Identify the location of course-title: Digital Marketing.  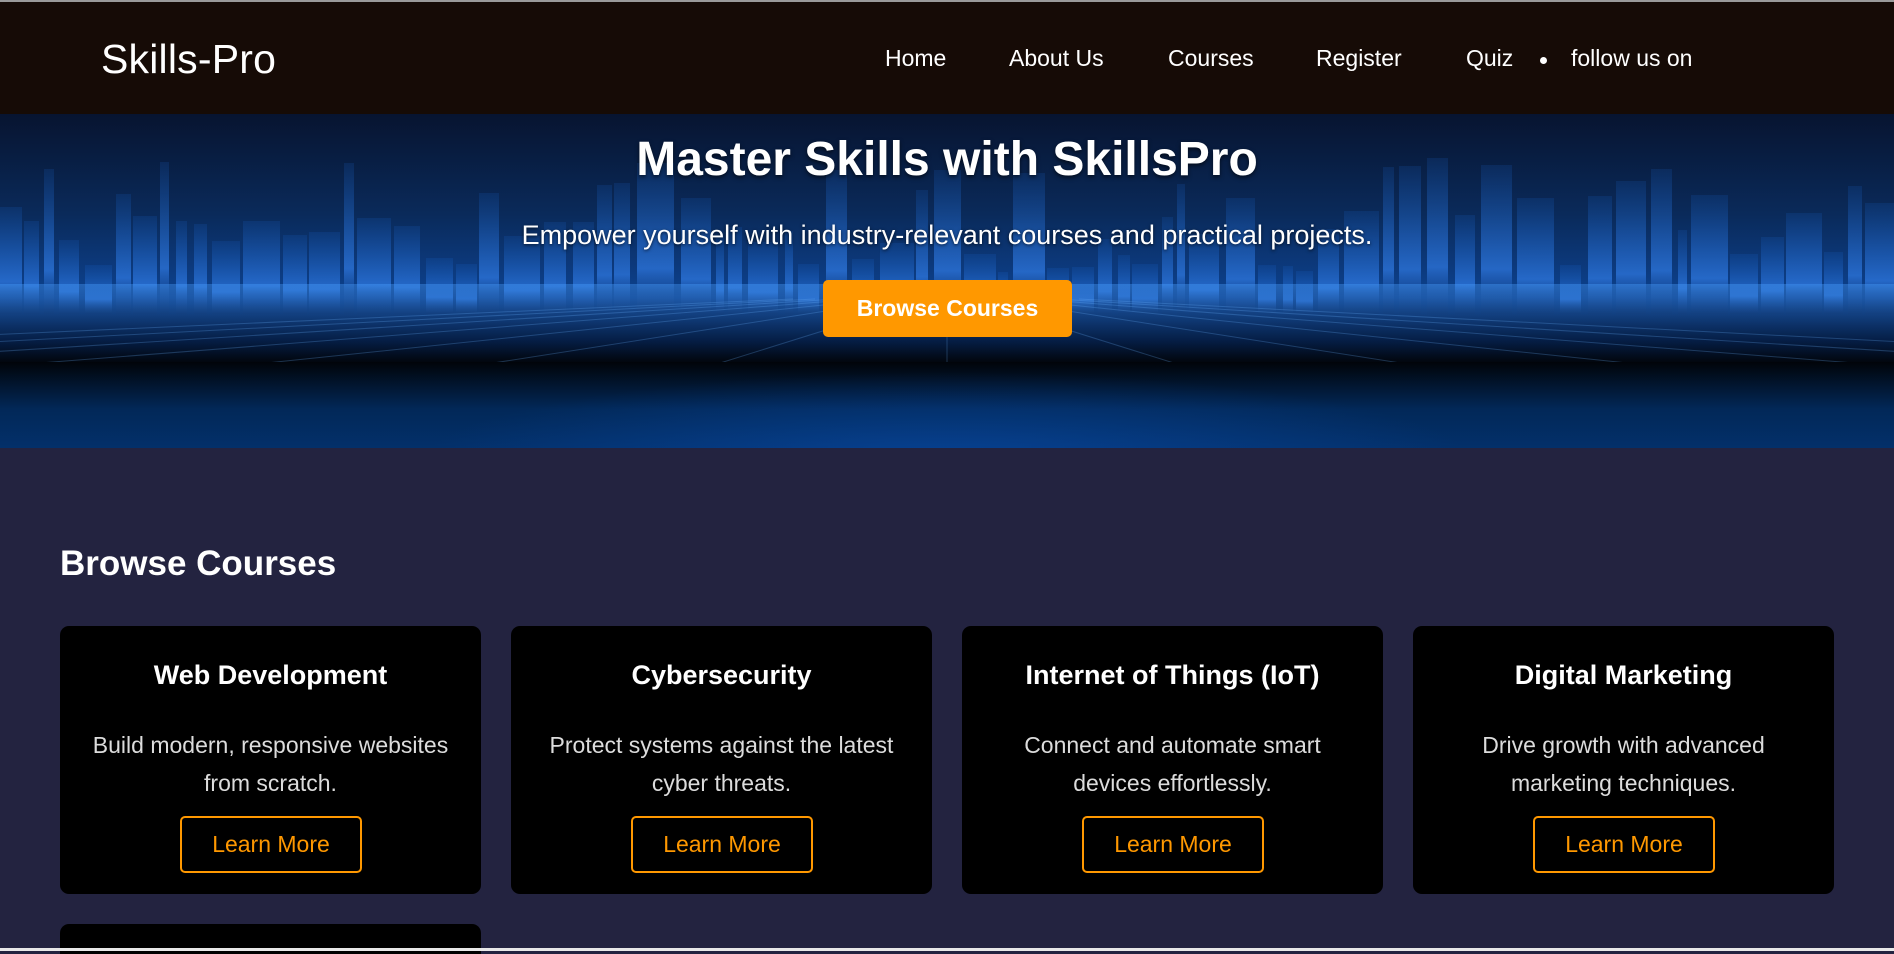
(1623, 675).